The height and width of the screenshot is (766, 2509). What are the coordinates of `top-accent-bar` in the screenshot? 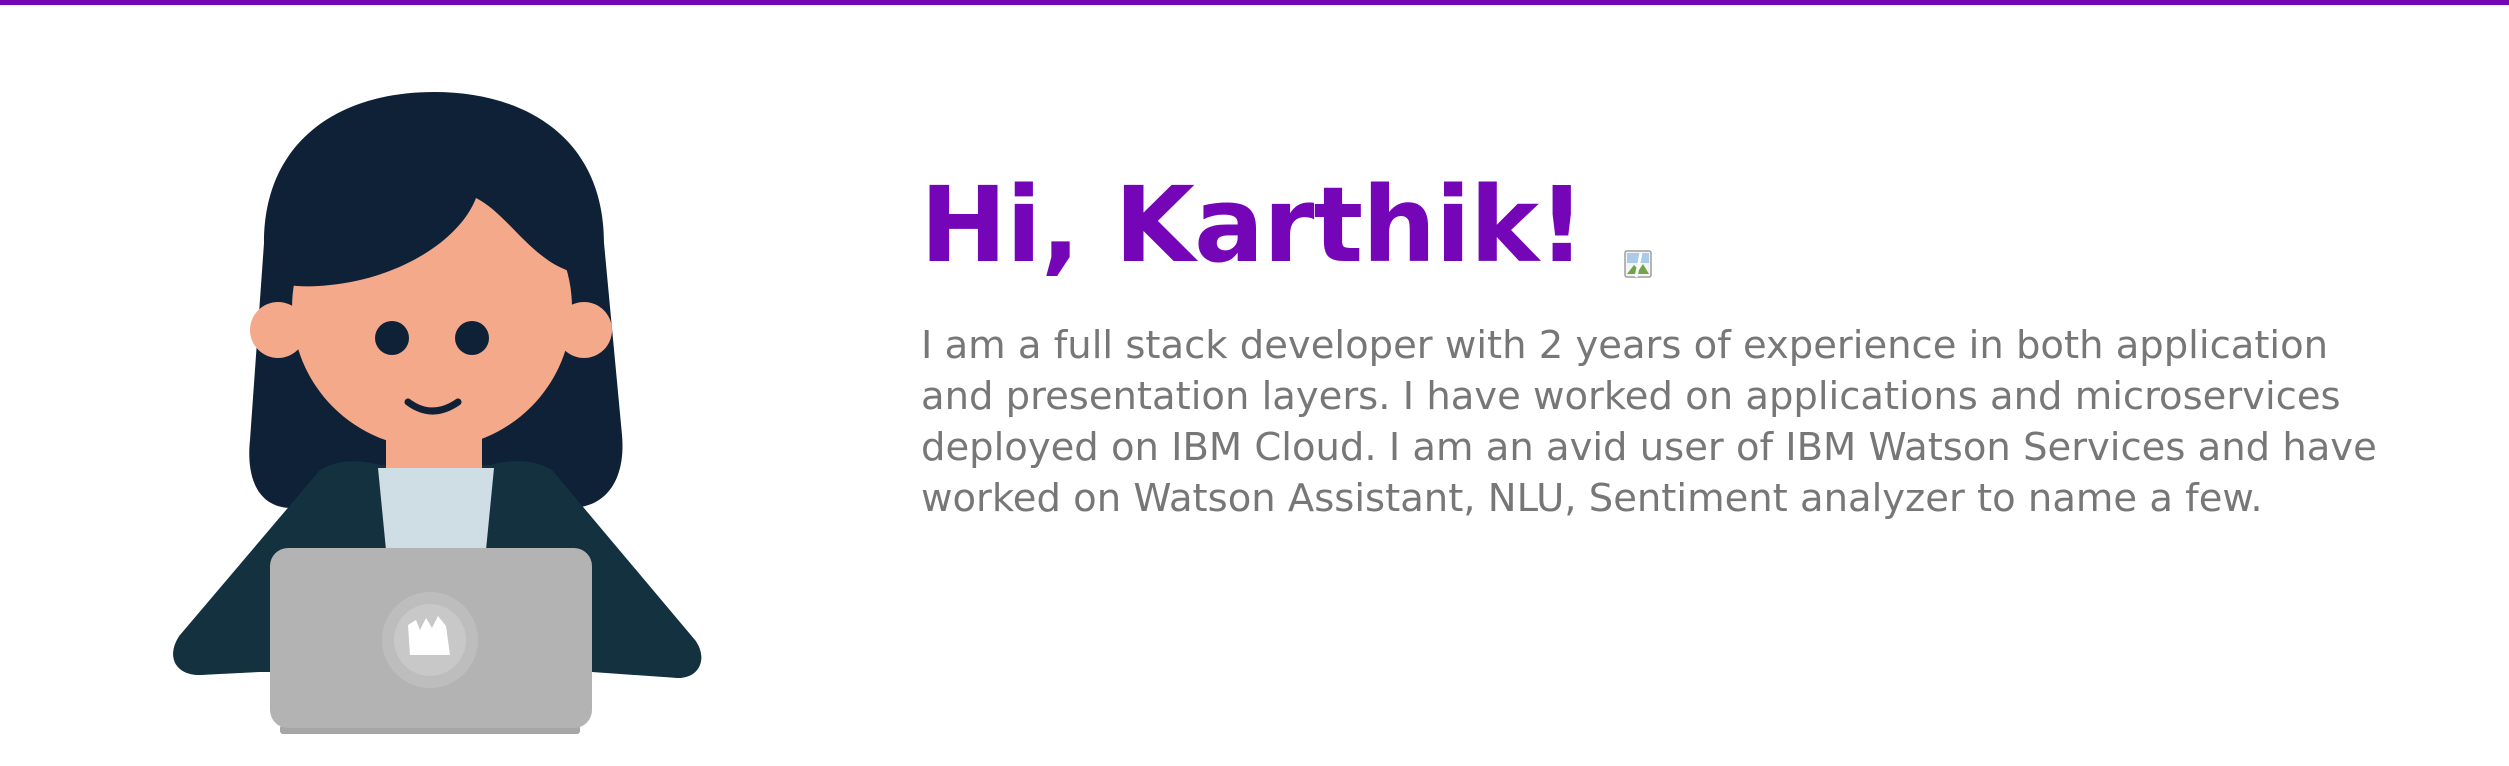 It's located at (1254, 2).